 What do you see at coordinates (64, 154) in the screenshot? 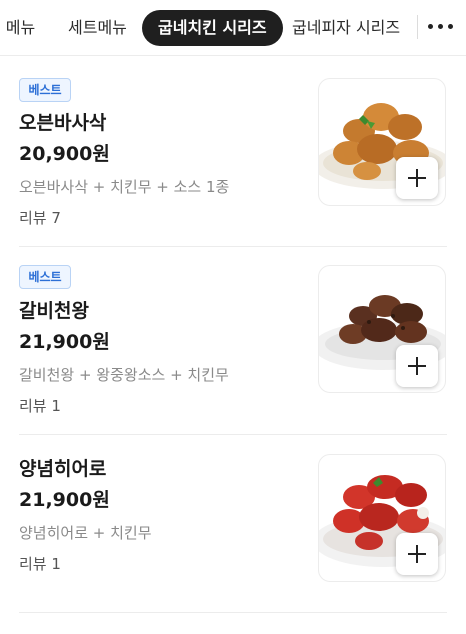
I see `menu-item-price: 20,900원` at bounding box center [64, 154].